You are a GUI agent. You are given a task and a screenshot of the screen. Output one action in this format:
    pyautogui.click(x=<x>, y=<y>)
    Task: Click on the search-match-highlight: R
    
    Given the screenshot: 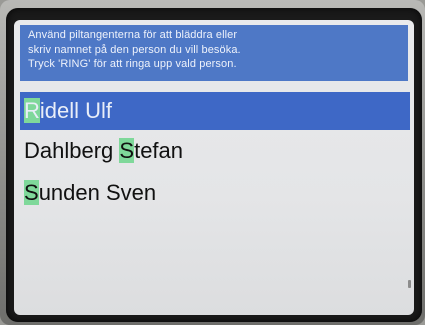 What is the action you would take?
    pyautogui.click(x=32, y=110)
    